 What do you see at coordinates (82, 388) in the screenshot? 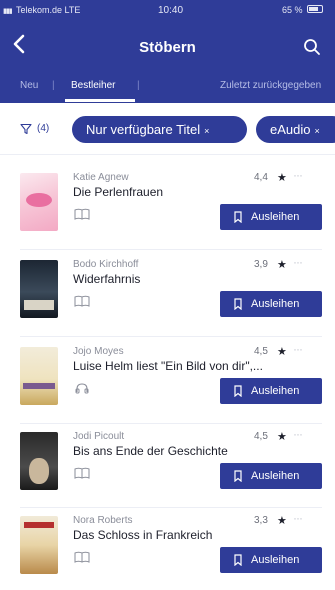
I see `headphones-icon` at bounding box center [82, 388].